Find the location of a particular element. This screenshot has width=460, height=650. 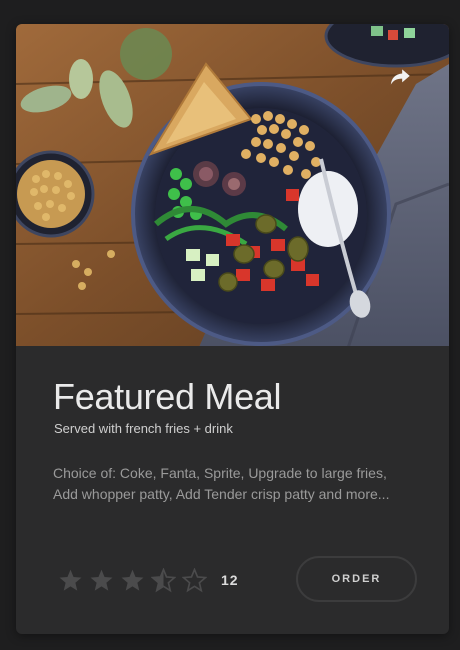

rating-count: 12 is located at coordinates (230, 580).